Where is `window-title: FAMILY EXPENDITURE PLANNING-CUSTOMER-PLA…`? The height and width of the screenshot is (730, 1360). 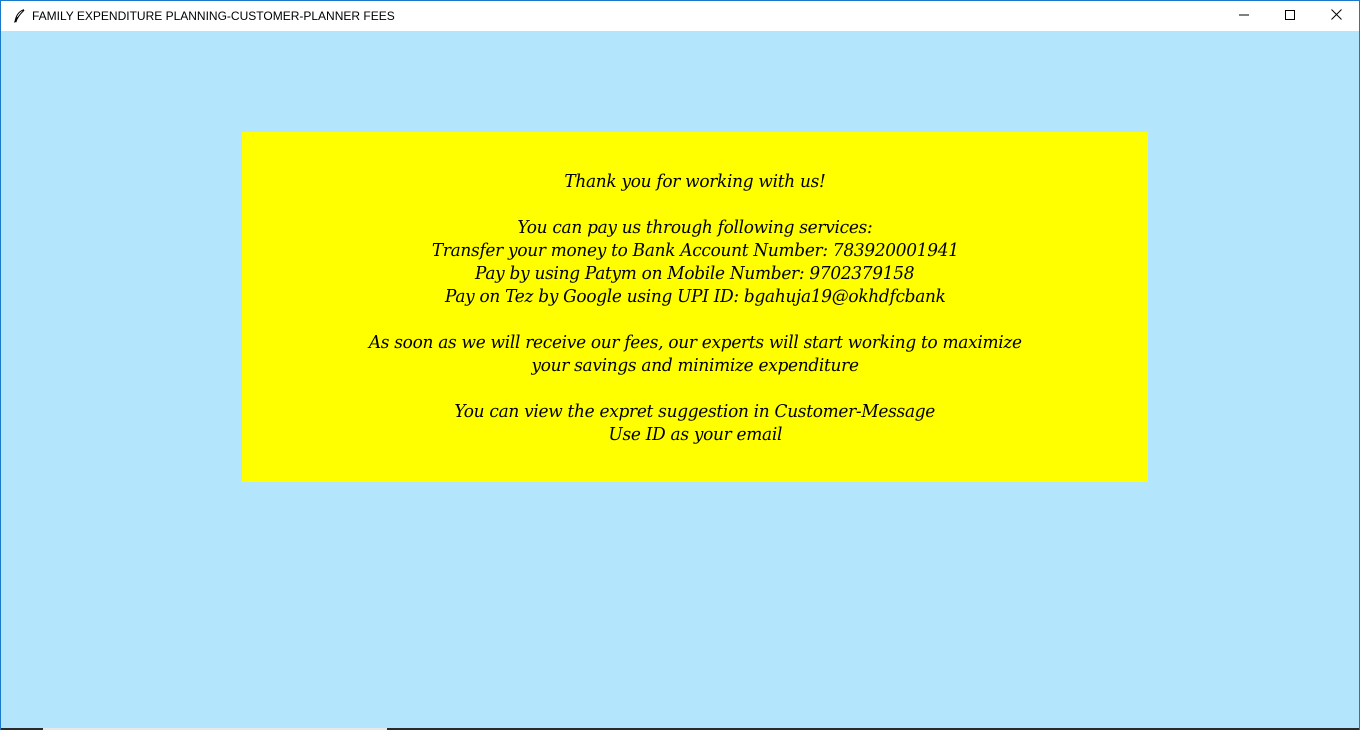
window-title: FAMILY EXPENDITURE PLANNING-CUSTOMER-PLA… is located at coordinates (213, 16).